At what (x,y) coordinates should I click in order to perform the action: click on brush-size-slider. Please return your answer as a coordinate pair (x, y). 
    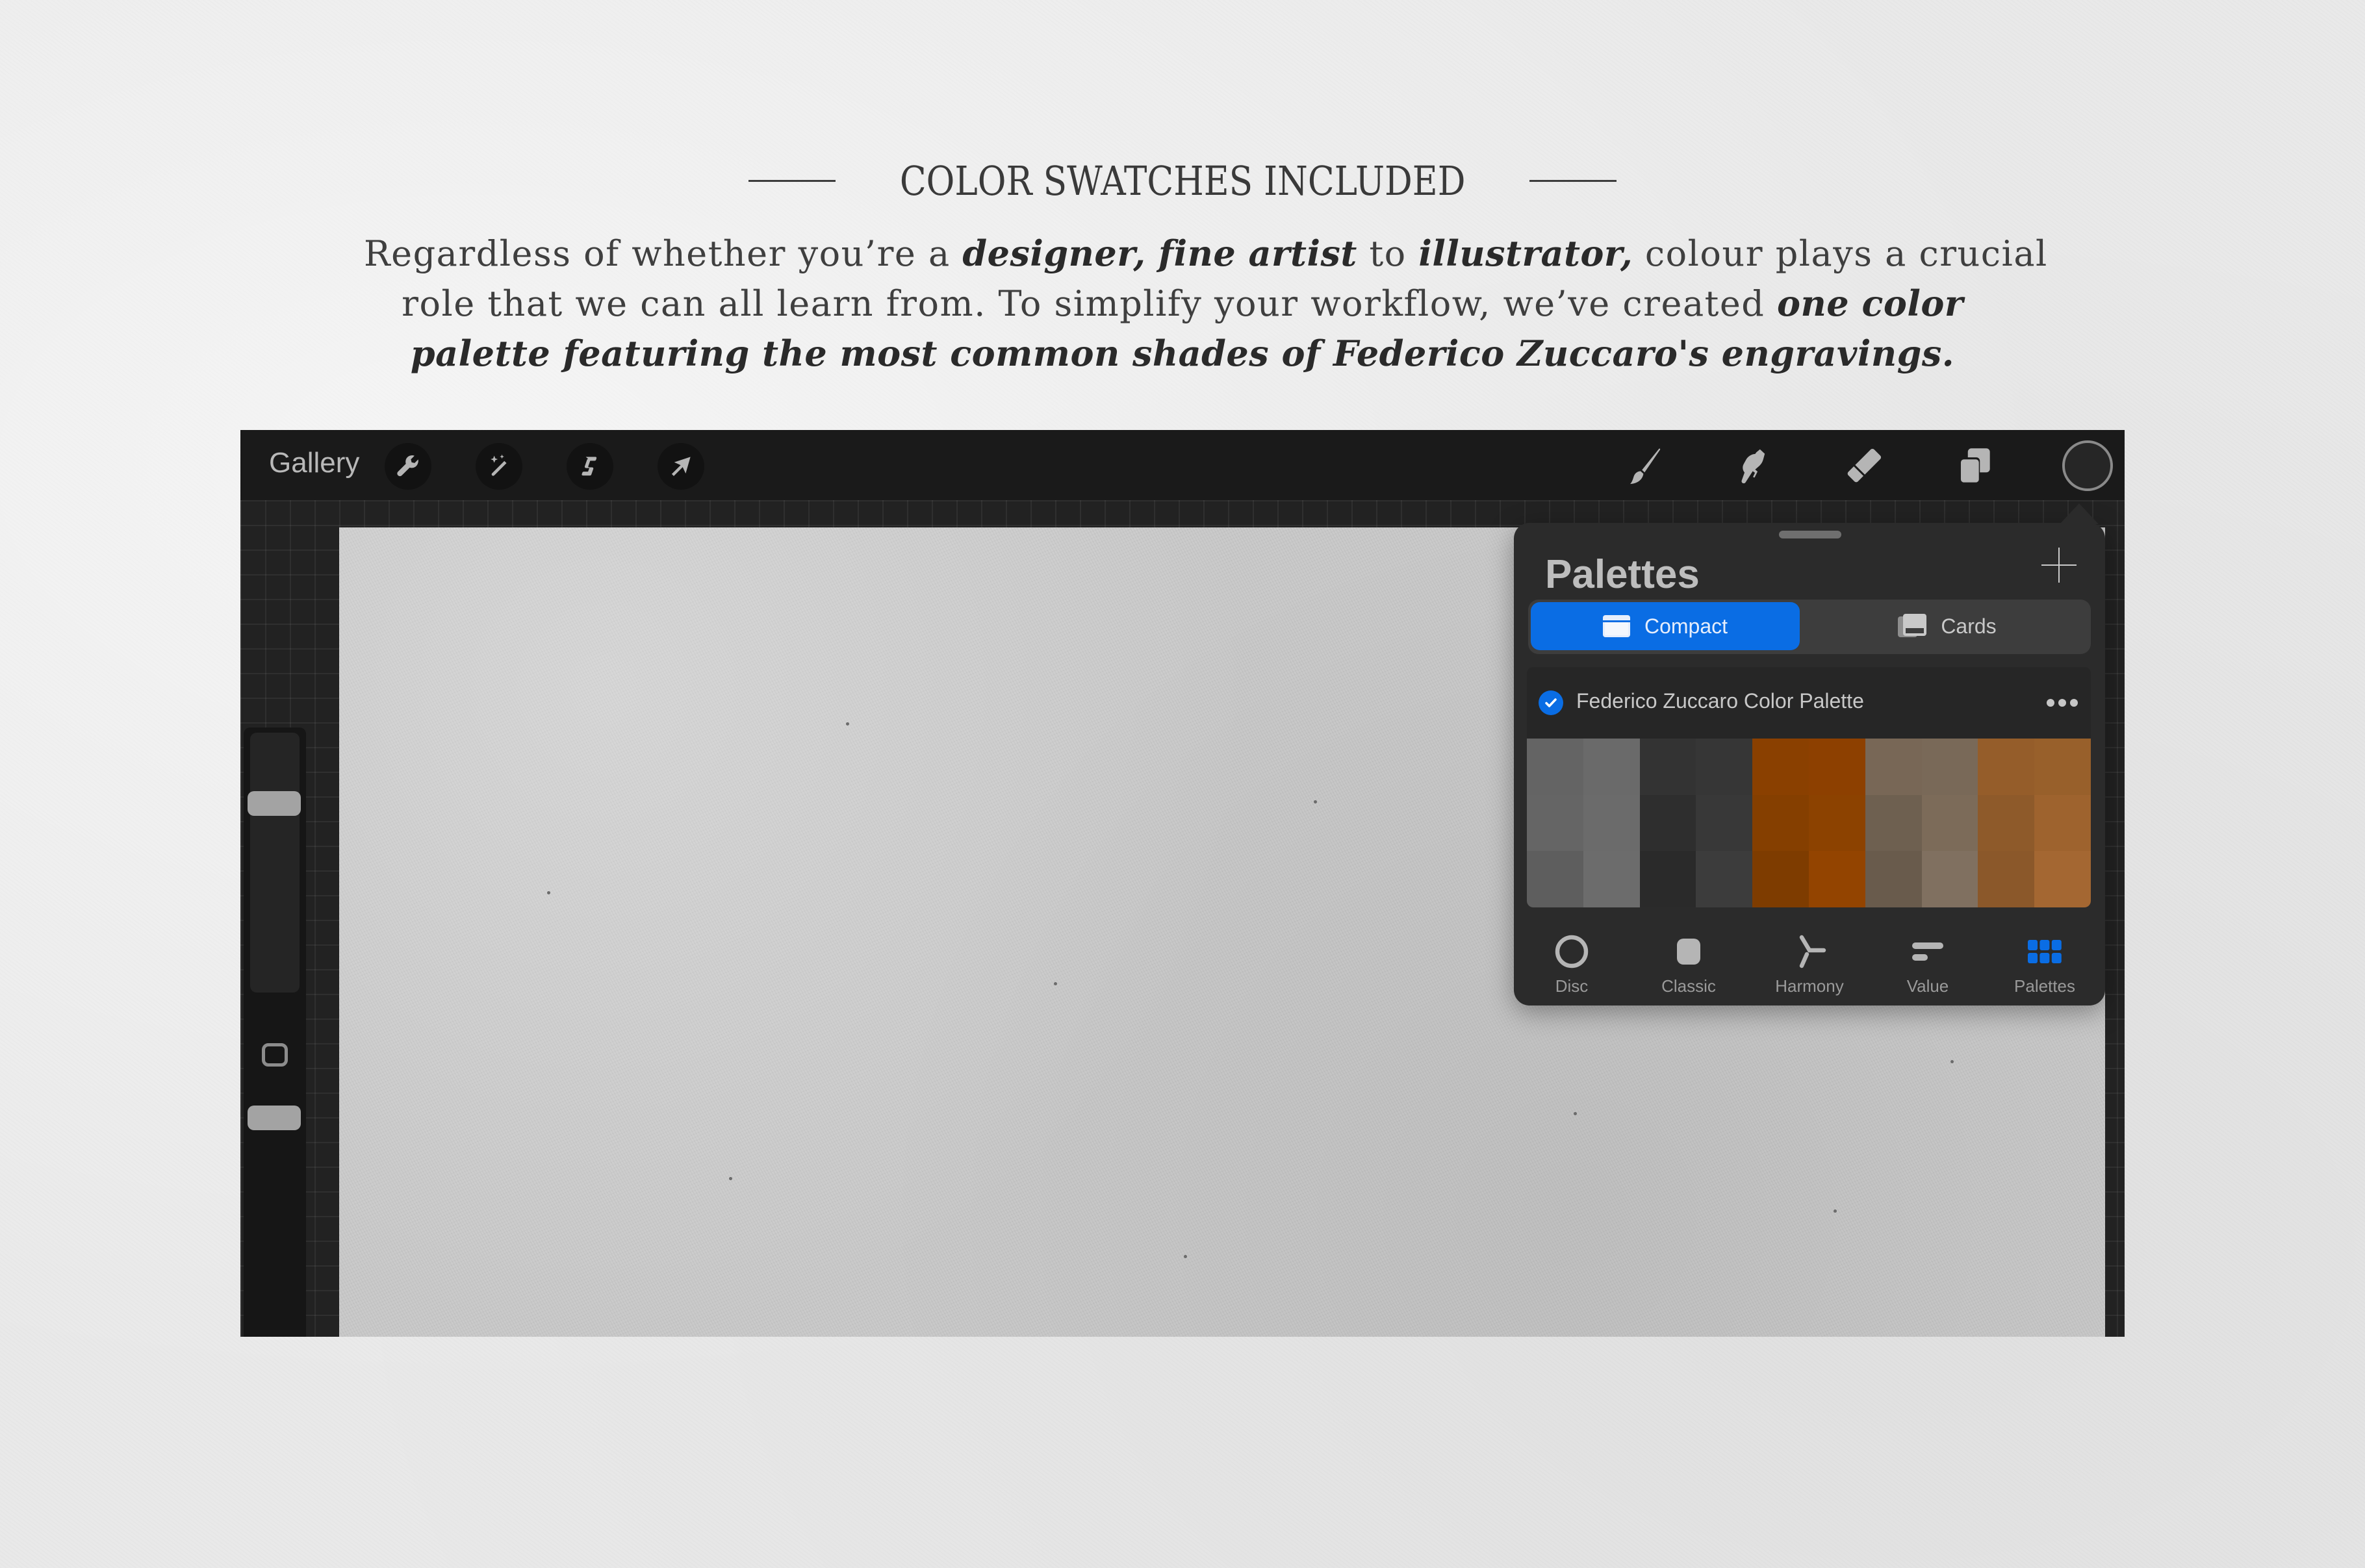
    Looking at the image, I should click on (275, 863).